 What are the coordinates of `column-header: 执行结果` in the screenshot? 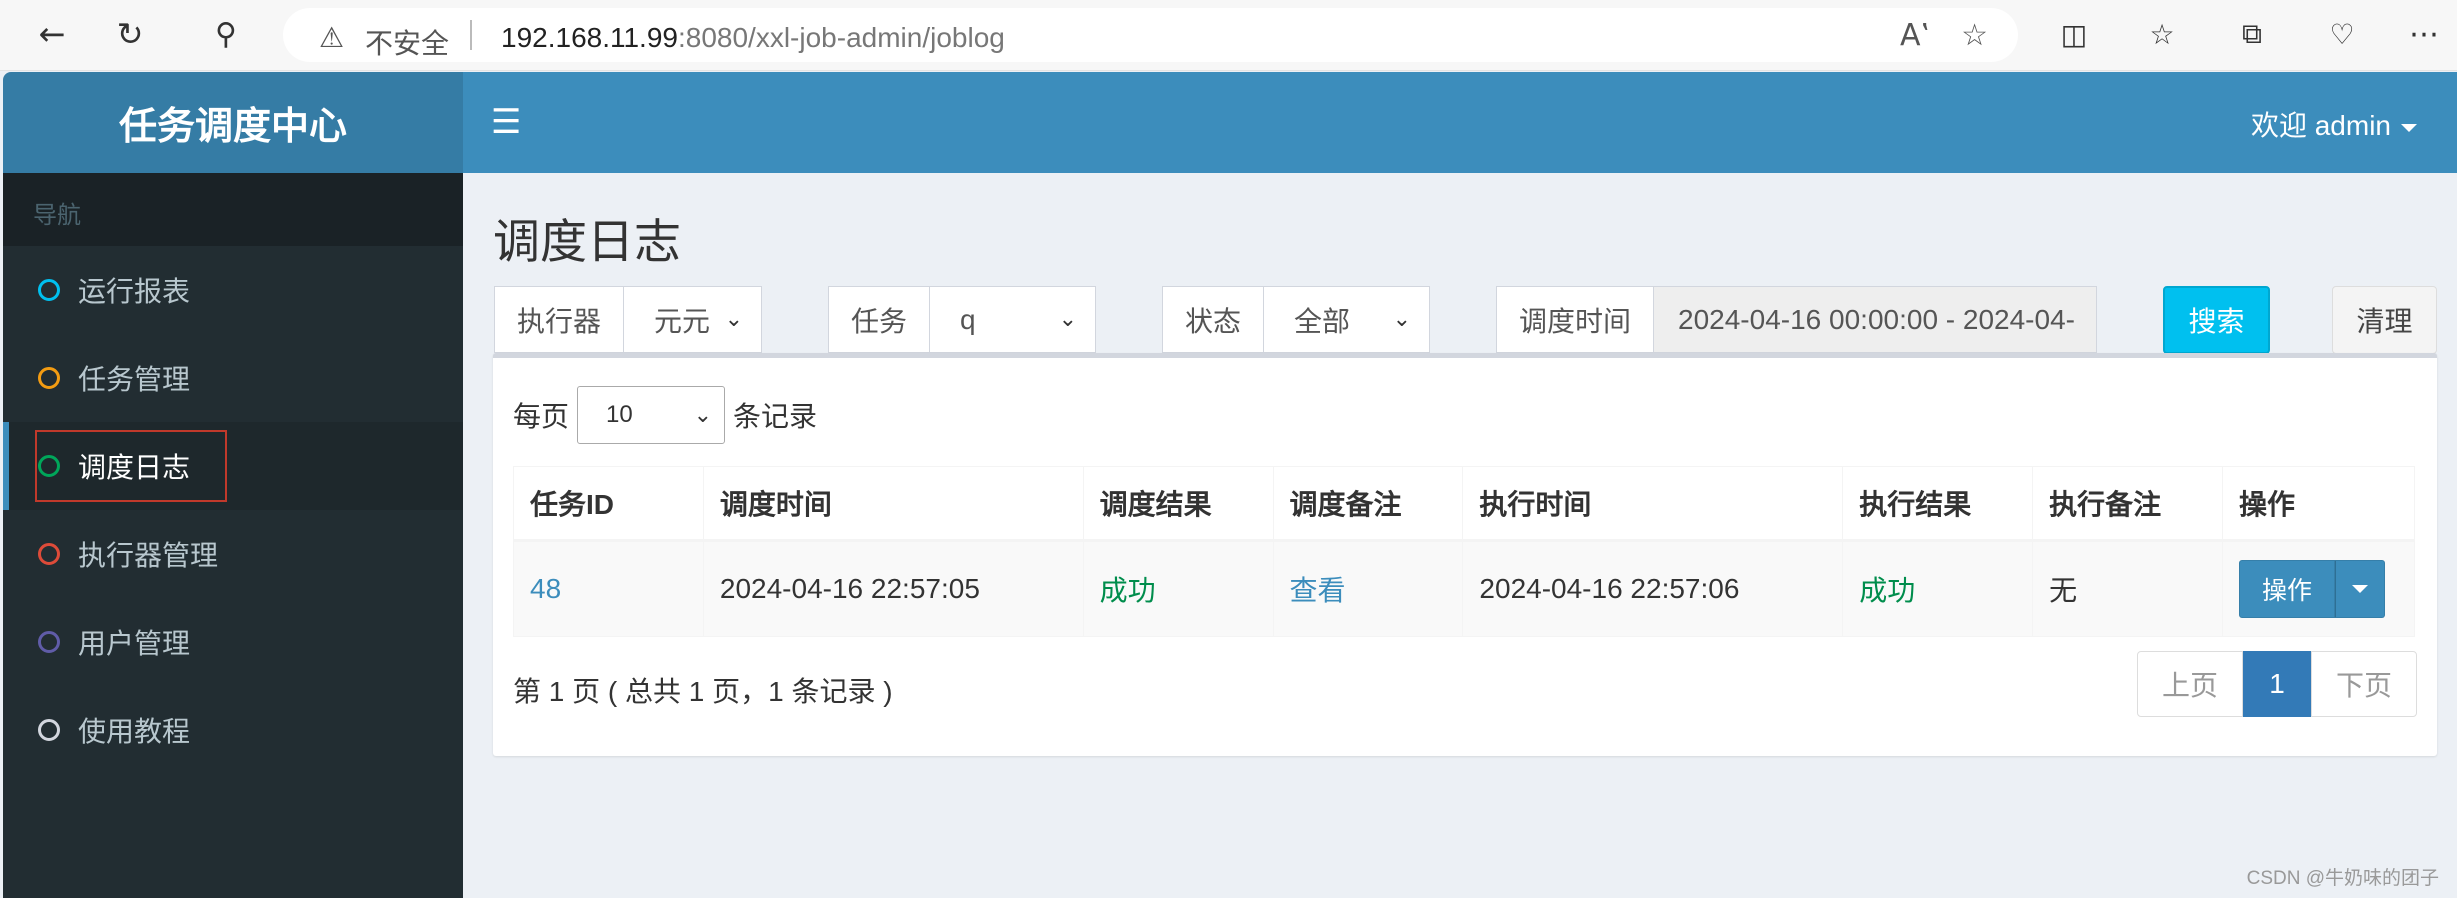 It's located at (1938, 504).